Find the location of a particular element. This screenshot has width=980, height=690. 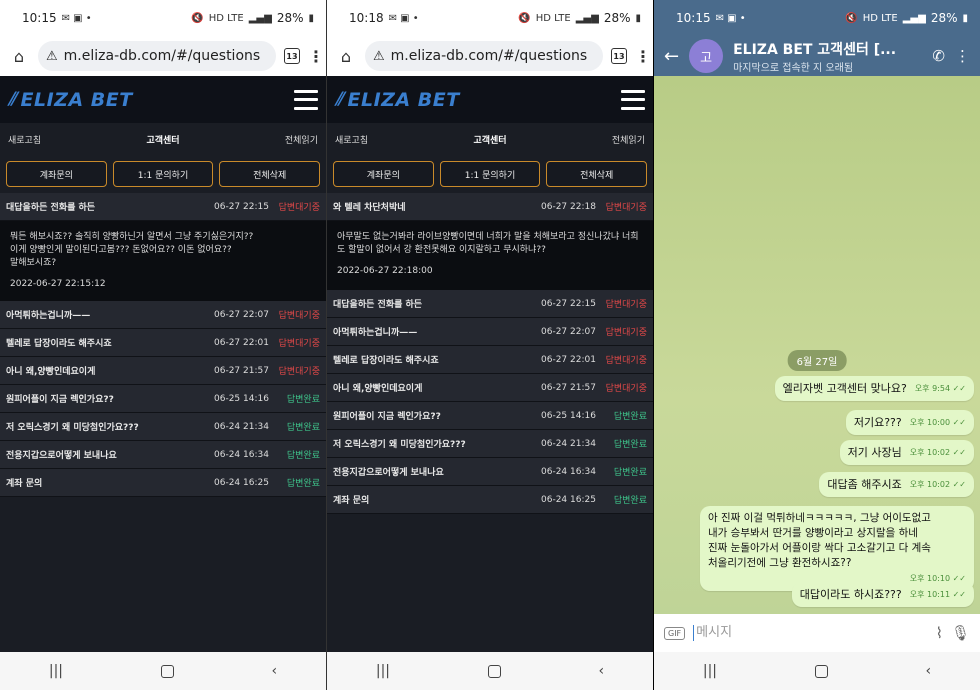

message-bubble: 대답좀 해주시죠 오후 10:02 ✓✓ is located at coordinates (896, 484).